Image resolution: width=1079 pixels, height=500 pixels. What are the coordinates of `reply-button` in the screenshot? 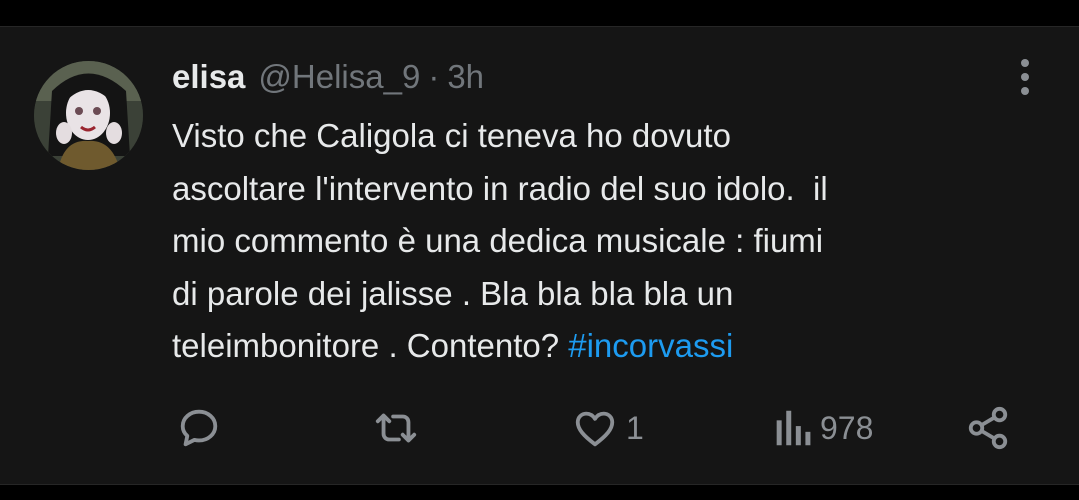 It's located at (199, 428).